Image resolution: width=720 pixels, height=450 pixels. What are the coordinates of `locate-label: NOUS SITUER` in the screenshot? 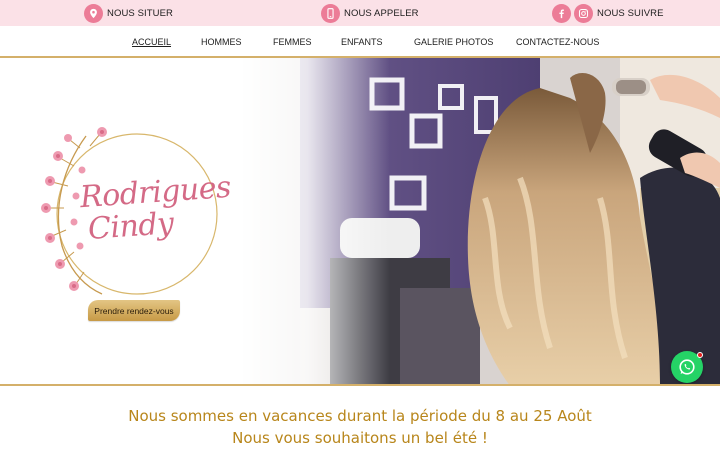 It's located at (140, 13).